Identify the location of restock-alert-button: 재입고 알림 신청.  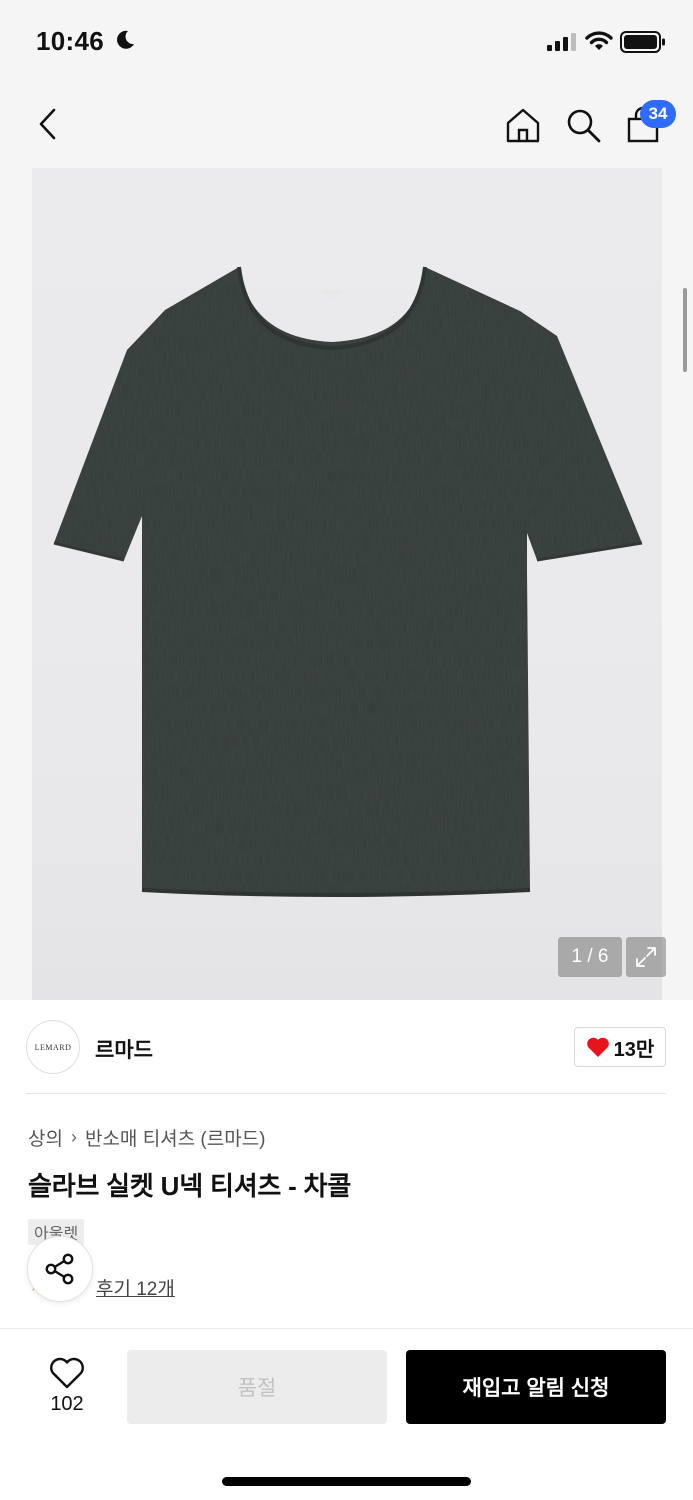
(536, 1387).